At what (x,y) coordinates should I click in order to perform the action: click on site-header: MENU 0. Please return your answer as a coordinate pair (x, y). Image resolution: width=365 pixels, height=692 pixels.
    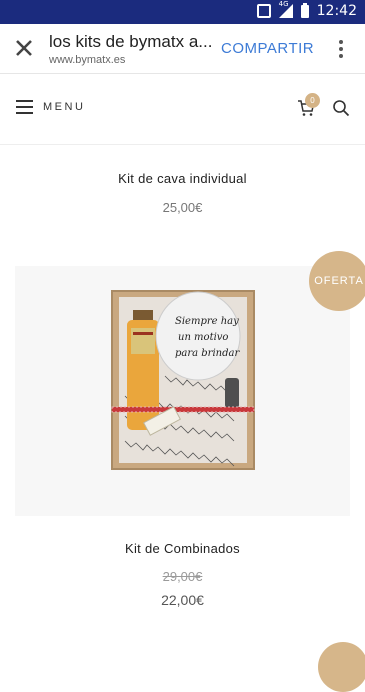
    Looking at the image, I should click on (182, 110).